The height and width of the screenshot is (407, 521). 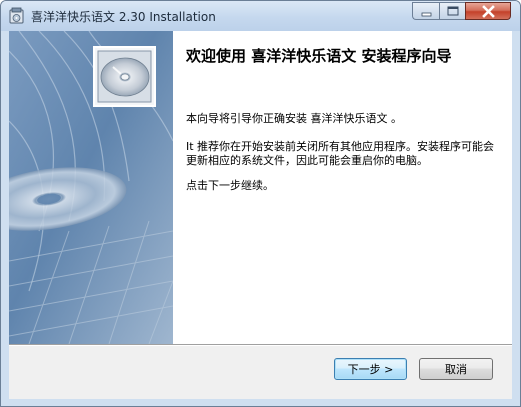 What do you see at coordinates (16, 15) in the screenshot?
I see `installer-icon` at bounding box center [16, 15].